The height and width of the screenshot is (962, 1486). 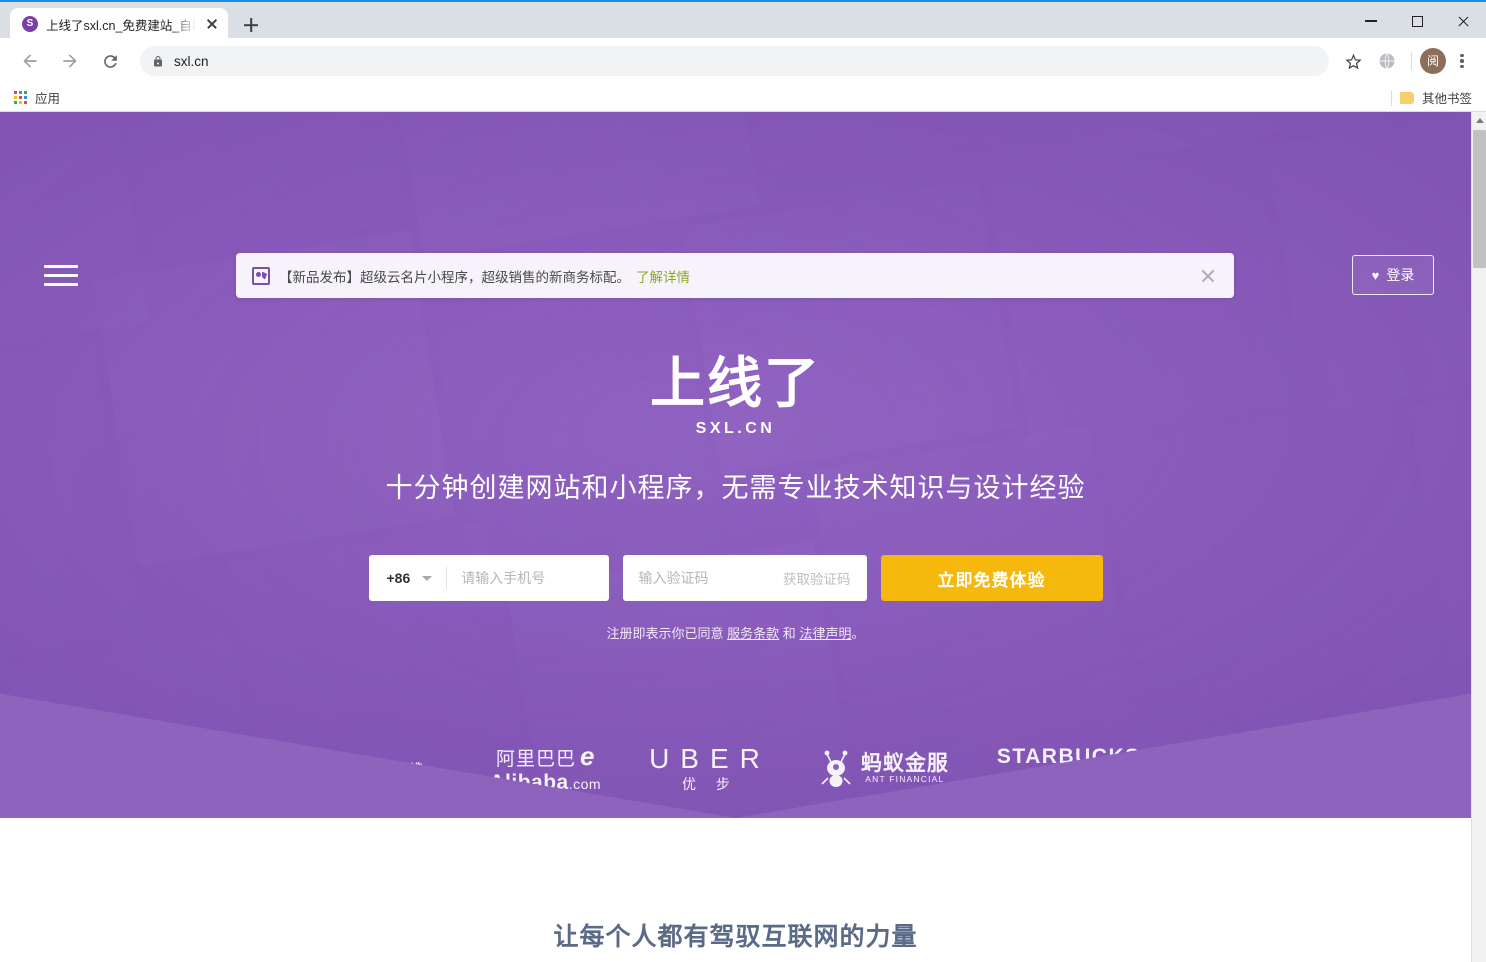 I want to click on browser-tab: S 上线了sxl.cn_免费建站_自助建站, so click(x=119, y=24).